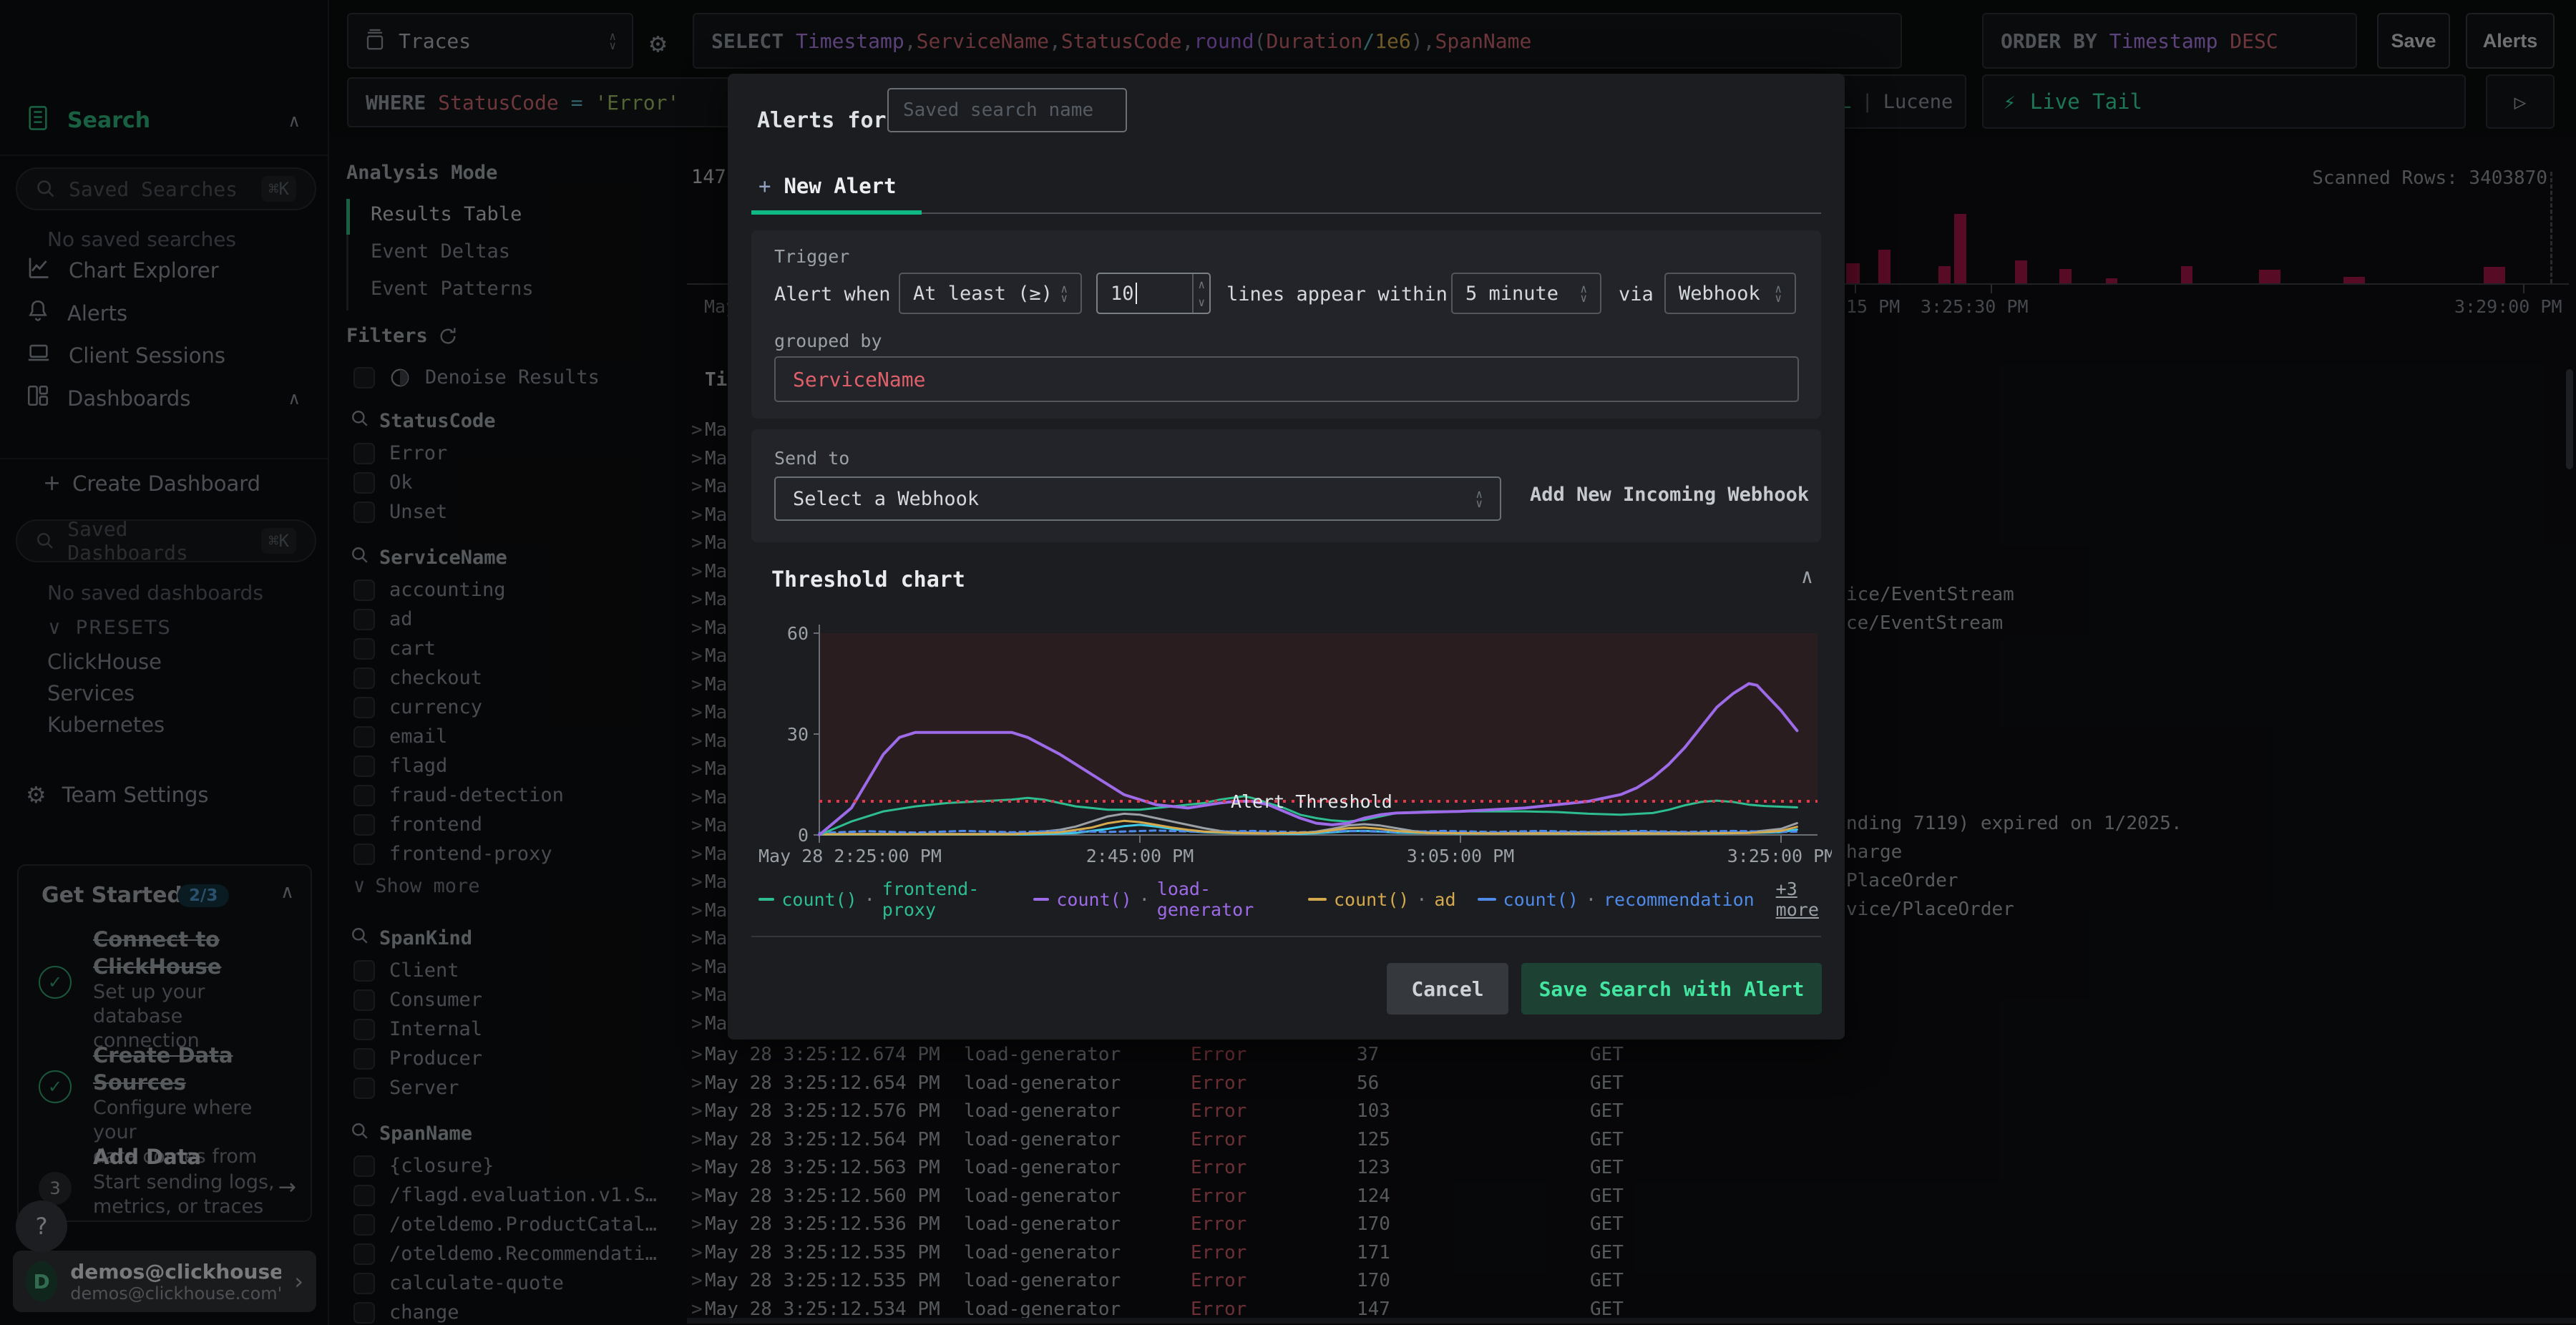 The width and height of the screenshot is (2576, 1325). I want to click on tab-label: New Alert, so click(841, 186).